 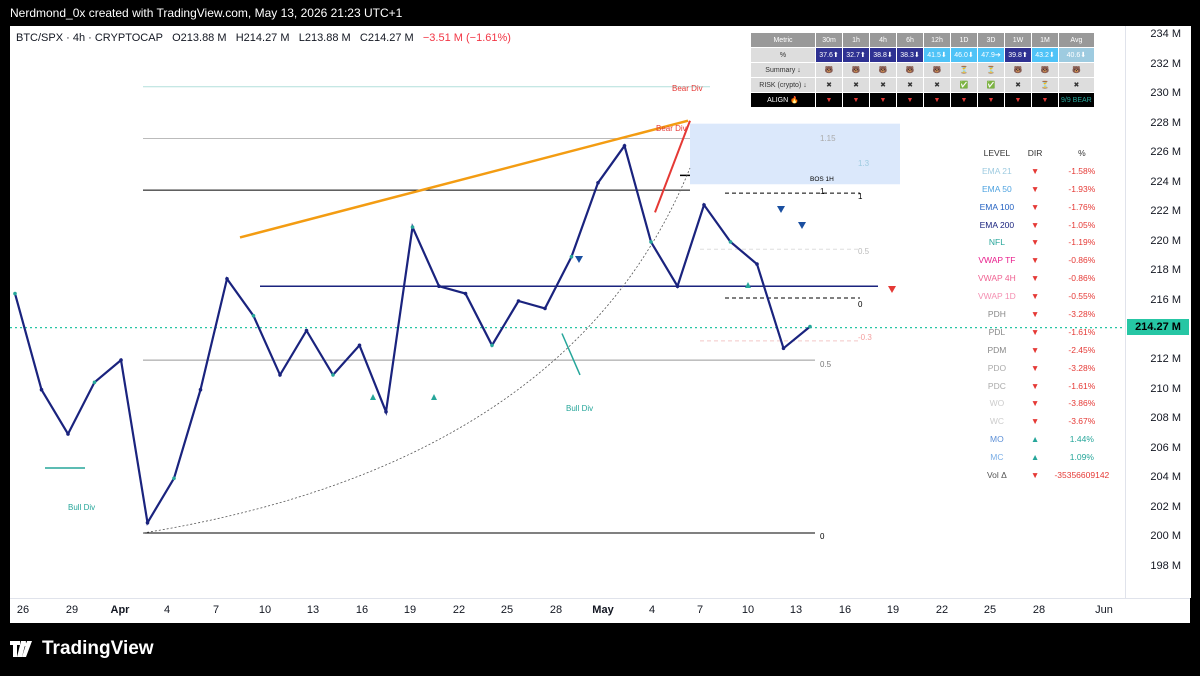 I want to click on metric-header-cell: 12h, so click(x=937, y=40).